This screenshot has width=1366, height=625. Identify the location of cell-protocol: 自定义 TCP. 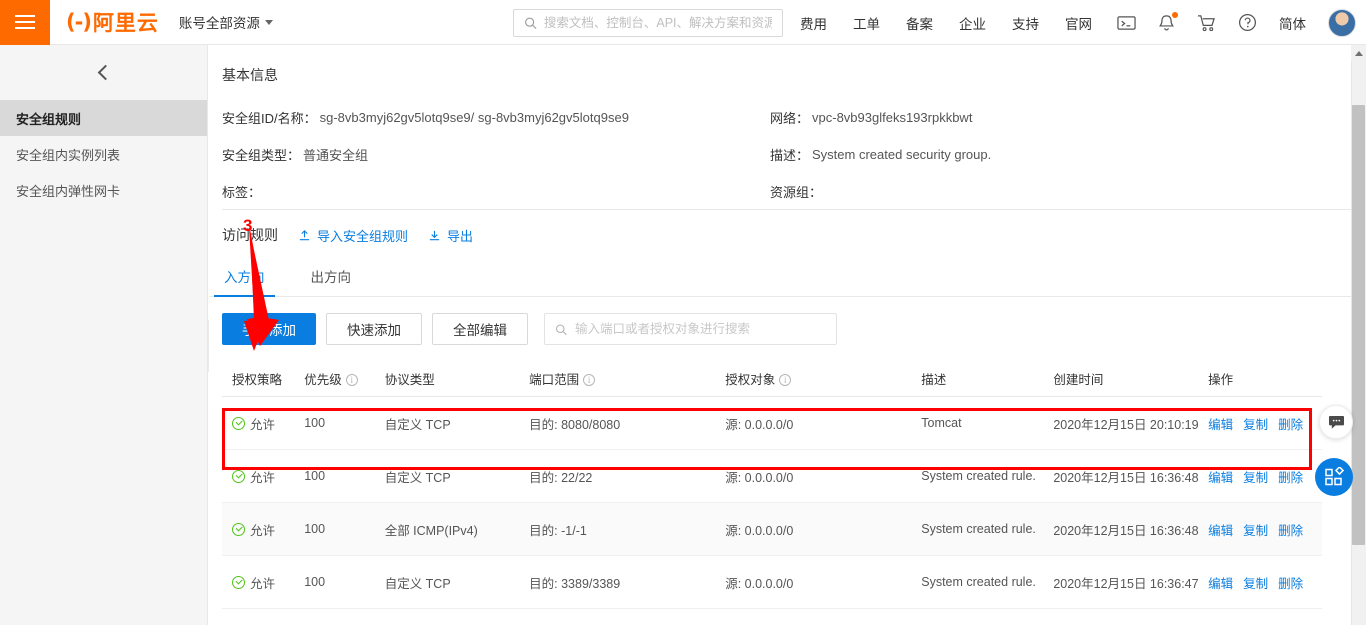
(447, 582).